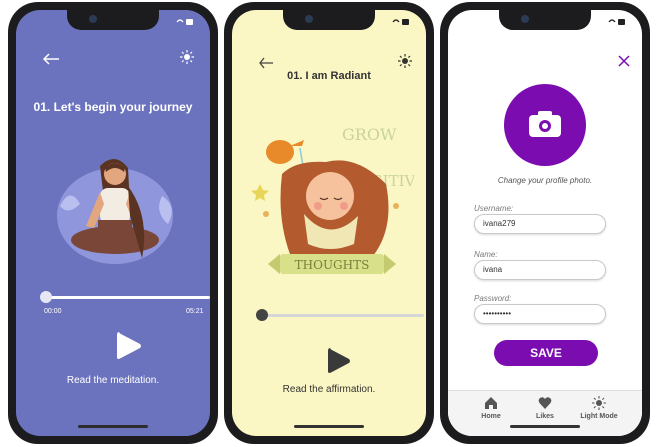 The image size is (658, 447). What do you see at coordinates (115, 211) in the screenshot?
I see `meditation-illustration` at bounding box center [115, 211].